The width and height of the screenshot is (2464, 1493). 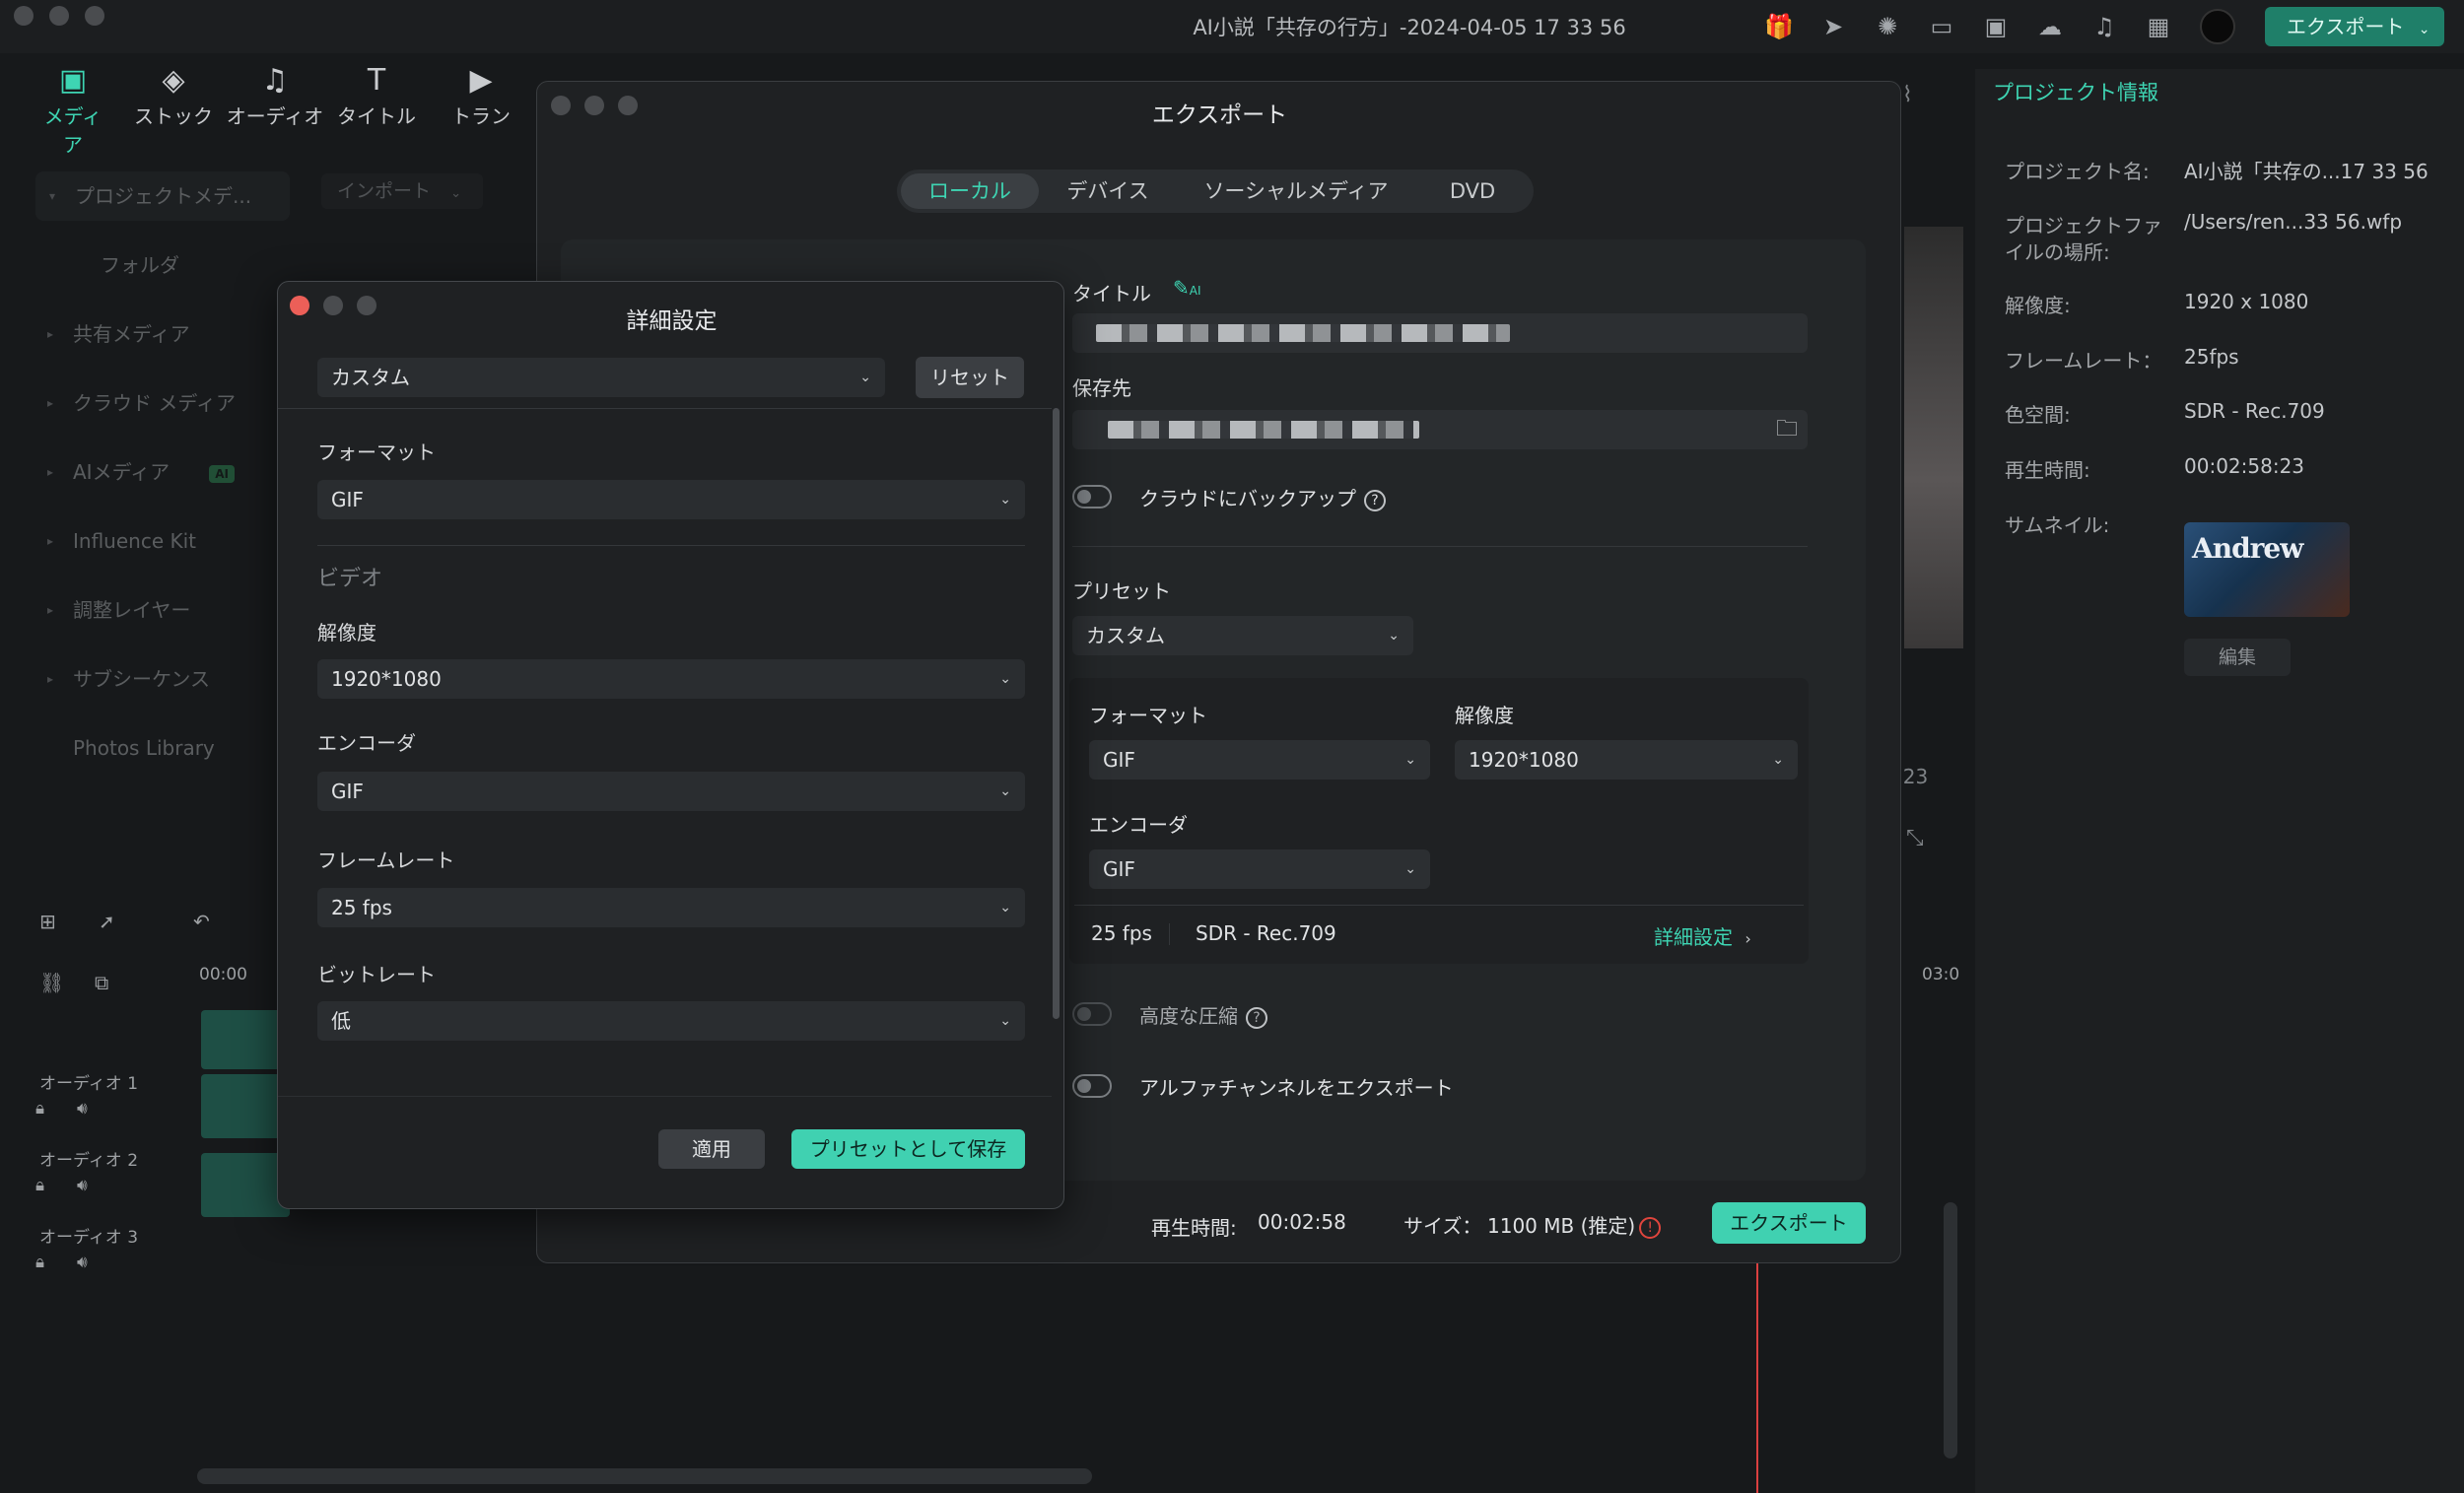 What do you see at coordinates (2237, 658) in the screenshot?
I see `thumbnail-edit-button: 編集` at bounding box center [2237, 658].